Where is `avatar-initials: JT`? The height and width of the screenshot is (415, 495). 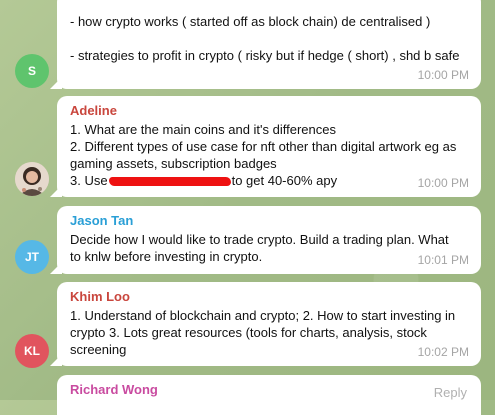
avatar-initials: JT is located at coordinates (31, 257).